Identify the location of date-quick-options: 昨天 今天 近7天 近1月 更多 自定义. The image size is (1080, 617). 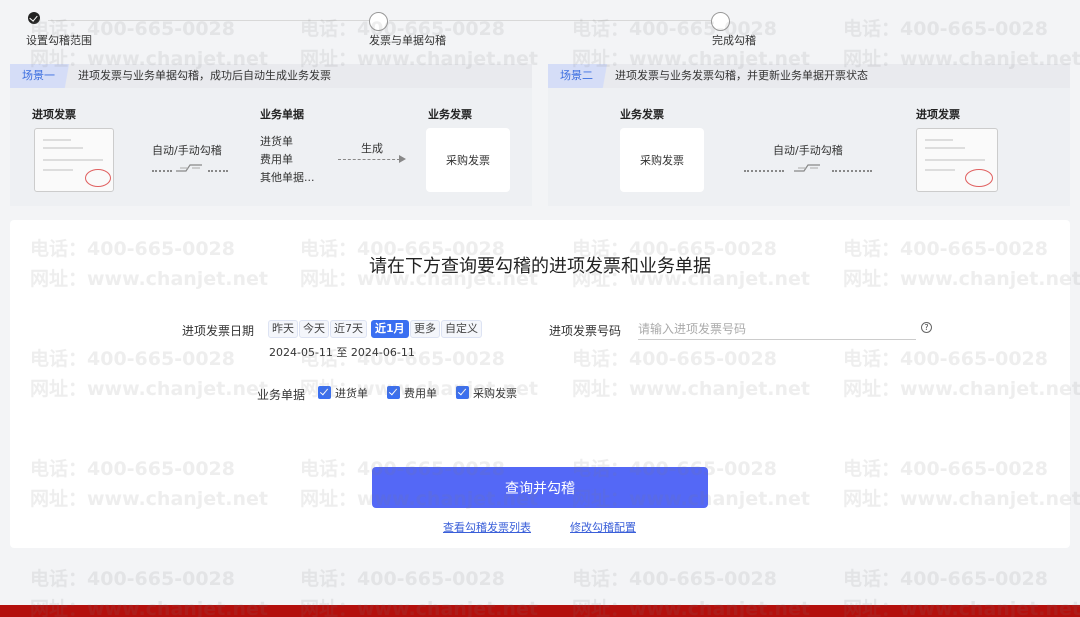
(388, 329).